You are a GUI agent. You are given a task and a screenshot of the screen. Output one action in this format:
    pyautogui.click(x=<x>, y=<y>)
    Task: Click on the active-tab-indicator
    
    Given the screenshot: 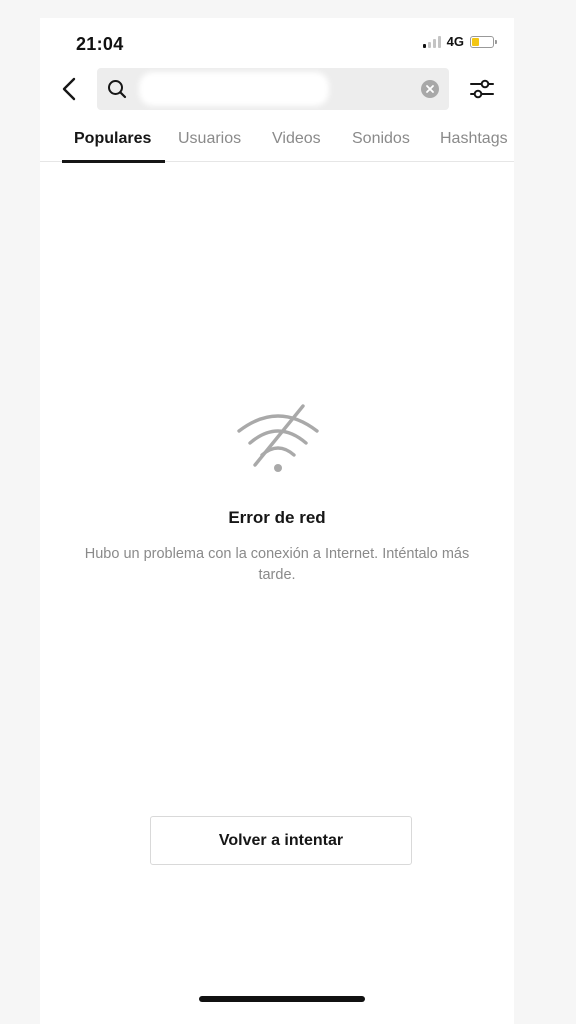 What is the action you would take?
    pyautogui.click(x=113, y=161)
    